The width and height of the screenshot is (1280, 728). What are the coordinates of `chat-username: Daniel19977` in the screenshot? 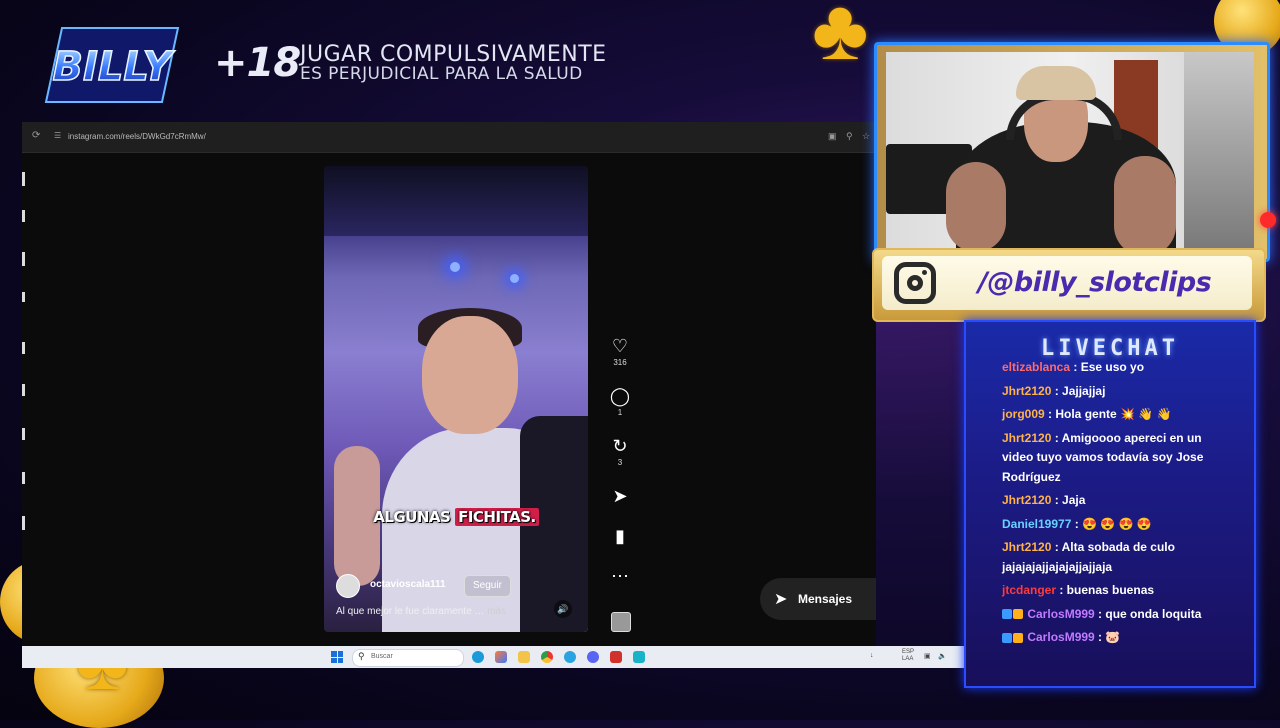 It's located at (1036, 524).